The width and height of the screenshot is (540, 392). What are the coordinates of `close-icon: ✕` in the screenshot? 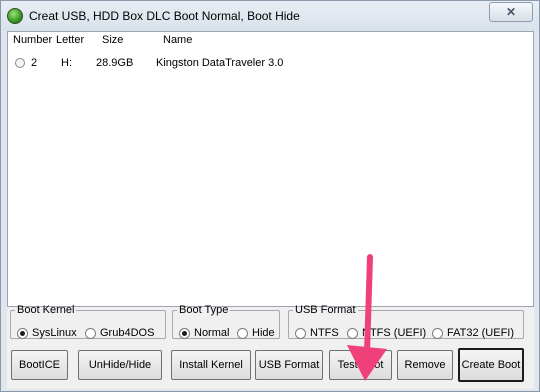 It's located at (511, 12).